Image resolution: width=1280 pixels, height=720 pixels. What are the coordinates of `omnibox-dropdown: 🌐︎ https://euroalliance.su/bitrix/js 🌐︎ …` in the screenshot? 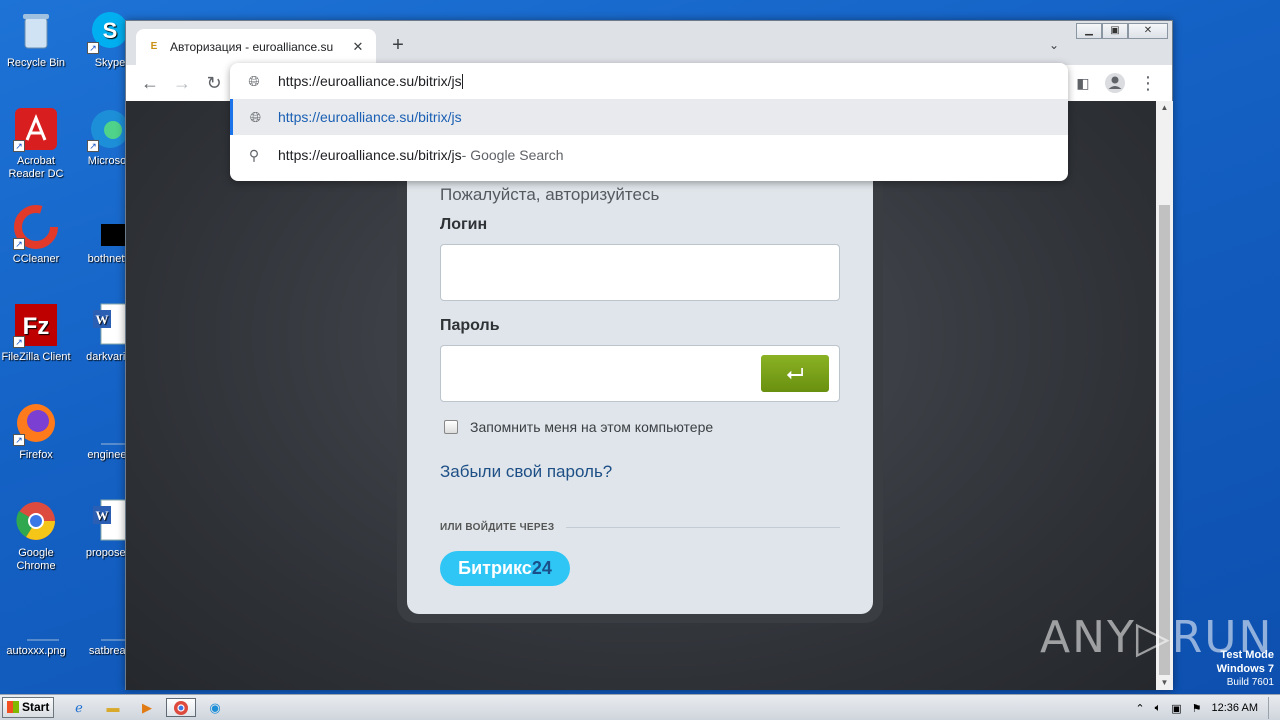 It's located at (649, 122).